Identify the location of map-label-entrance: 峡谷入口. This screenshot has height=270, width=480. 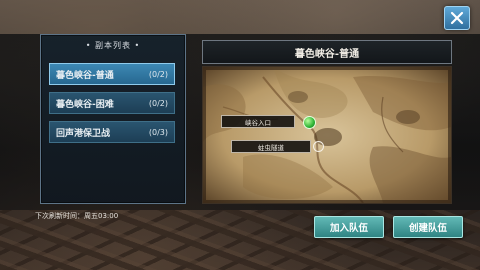
(258, 121).